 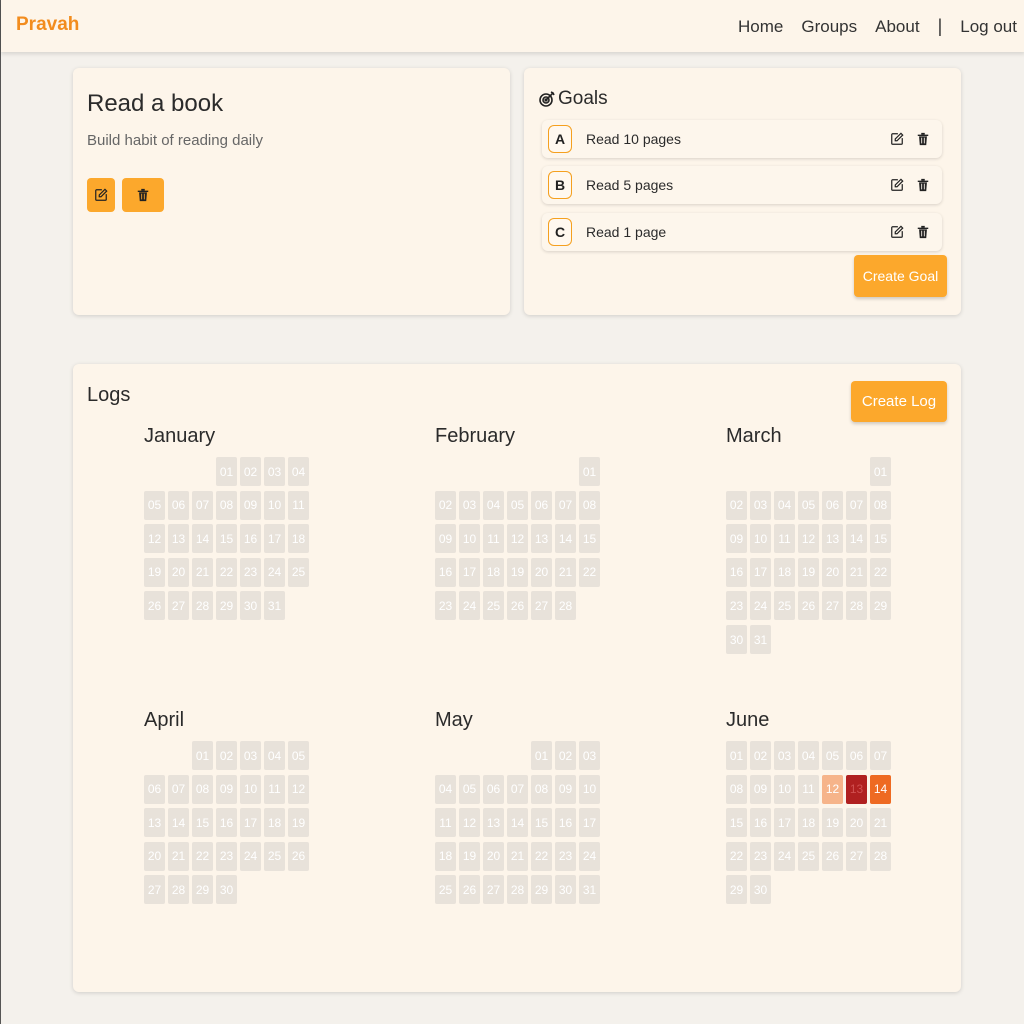 What do you see at coordinates (226, 755) in the screenshot?
I see `calendar-day: 02` at bounding box center [226, 755].